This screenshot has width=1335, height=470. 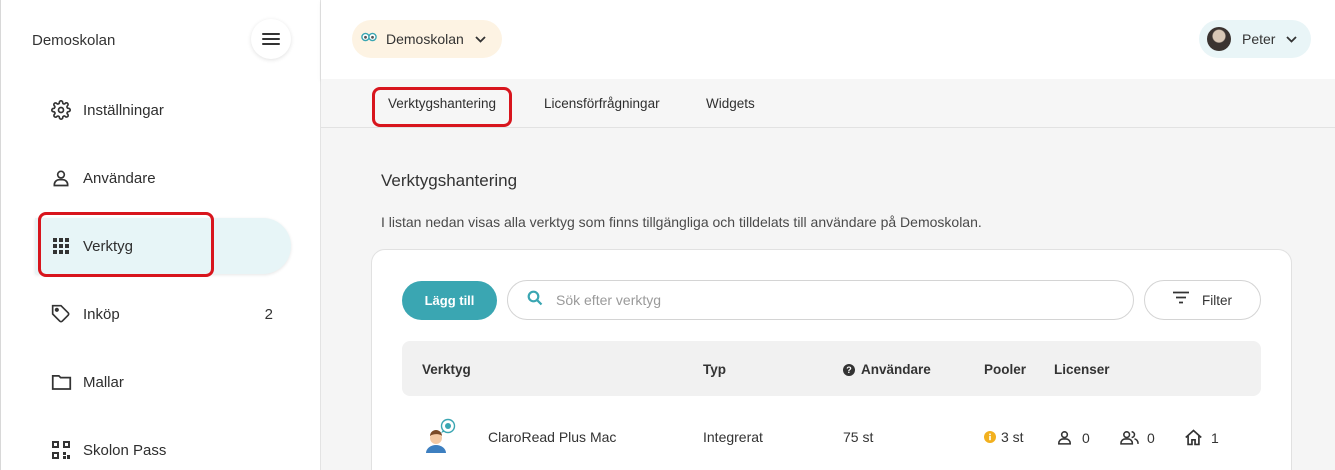 I want to click on help-icon: ?, so click(x=849, y=369).